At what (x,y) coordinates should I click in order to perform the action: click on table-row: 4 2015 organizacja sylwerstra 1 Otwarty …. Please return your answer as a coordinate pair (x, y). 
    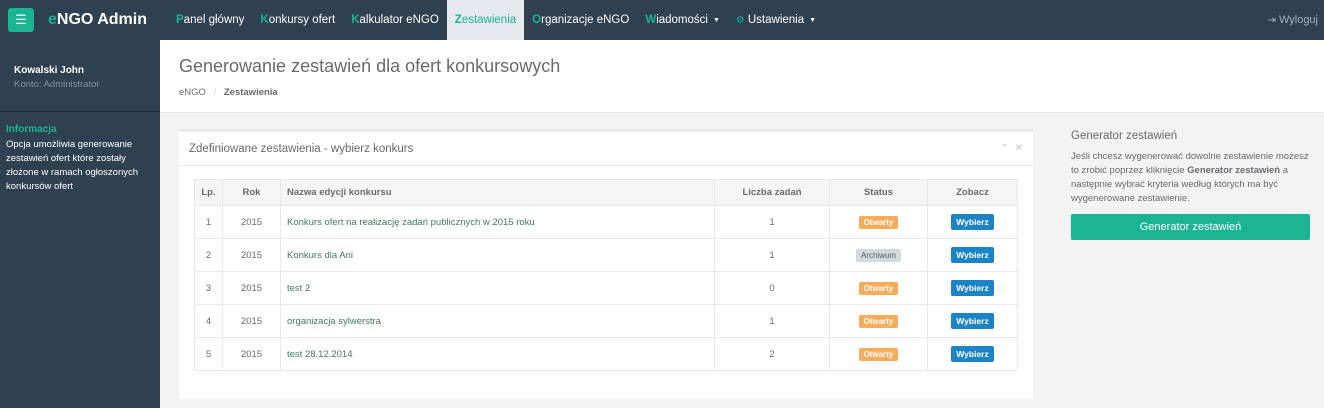
    Looking at the image, I should click on (606, 321).